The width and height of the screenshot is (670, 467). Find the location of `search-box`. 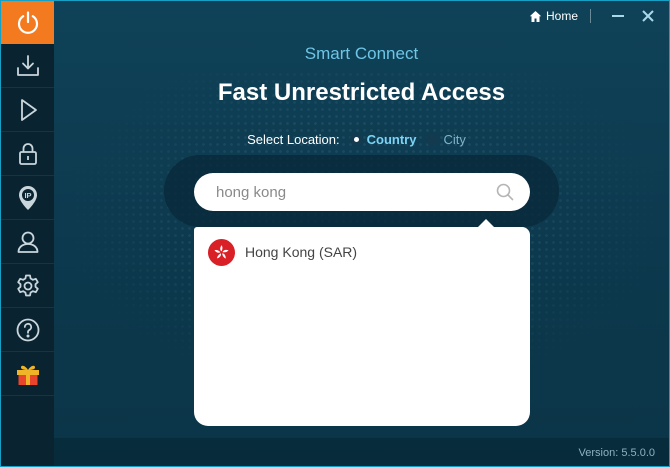

search-box is located at coordinates (362, 192).